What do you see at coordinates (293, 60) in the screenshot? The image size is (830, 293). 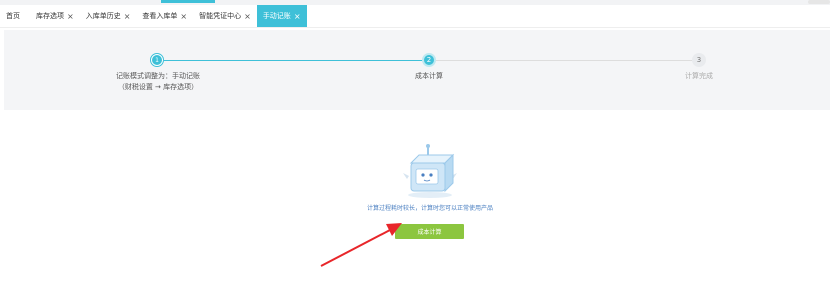 I see `step-connector-done` at bounding box center [293, 60].